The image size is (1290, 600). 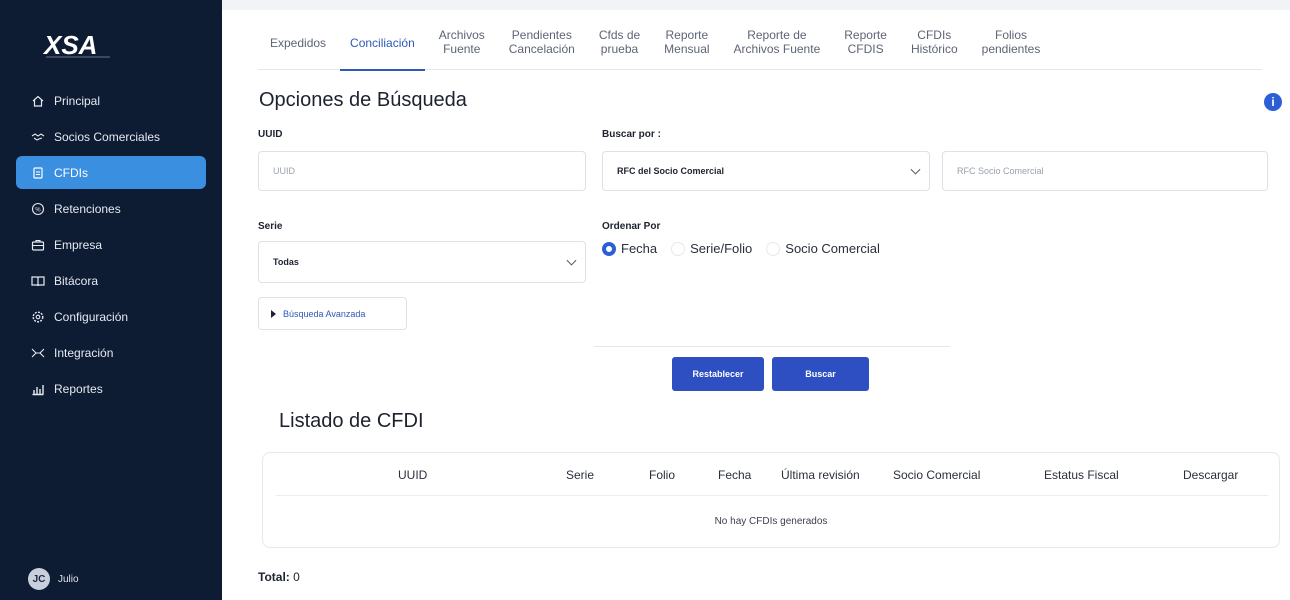 What do you see at coordinates (422, 262) in the screenshot?
I see `serie-select: Todas` at bounding box center [422, 262].